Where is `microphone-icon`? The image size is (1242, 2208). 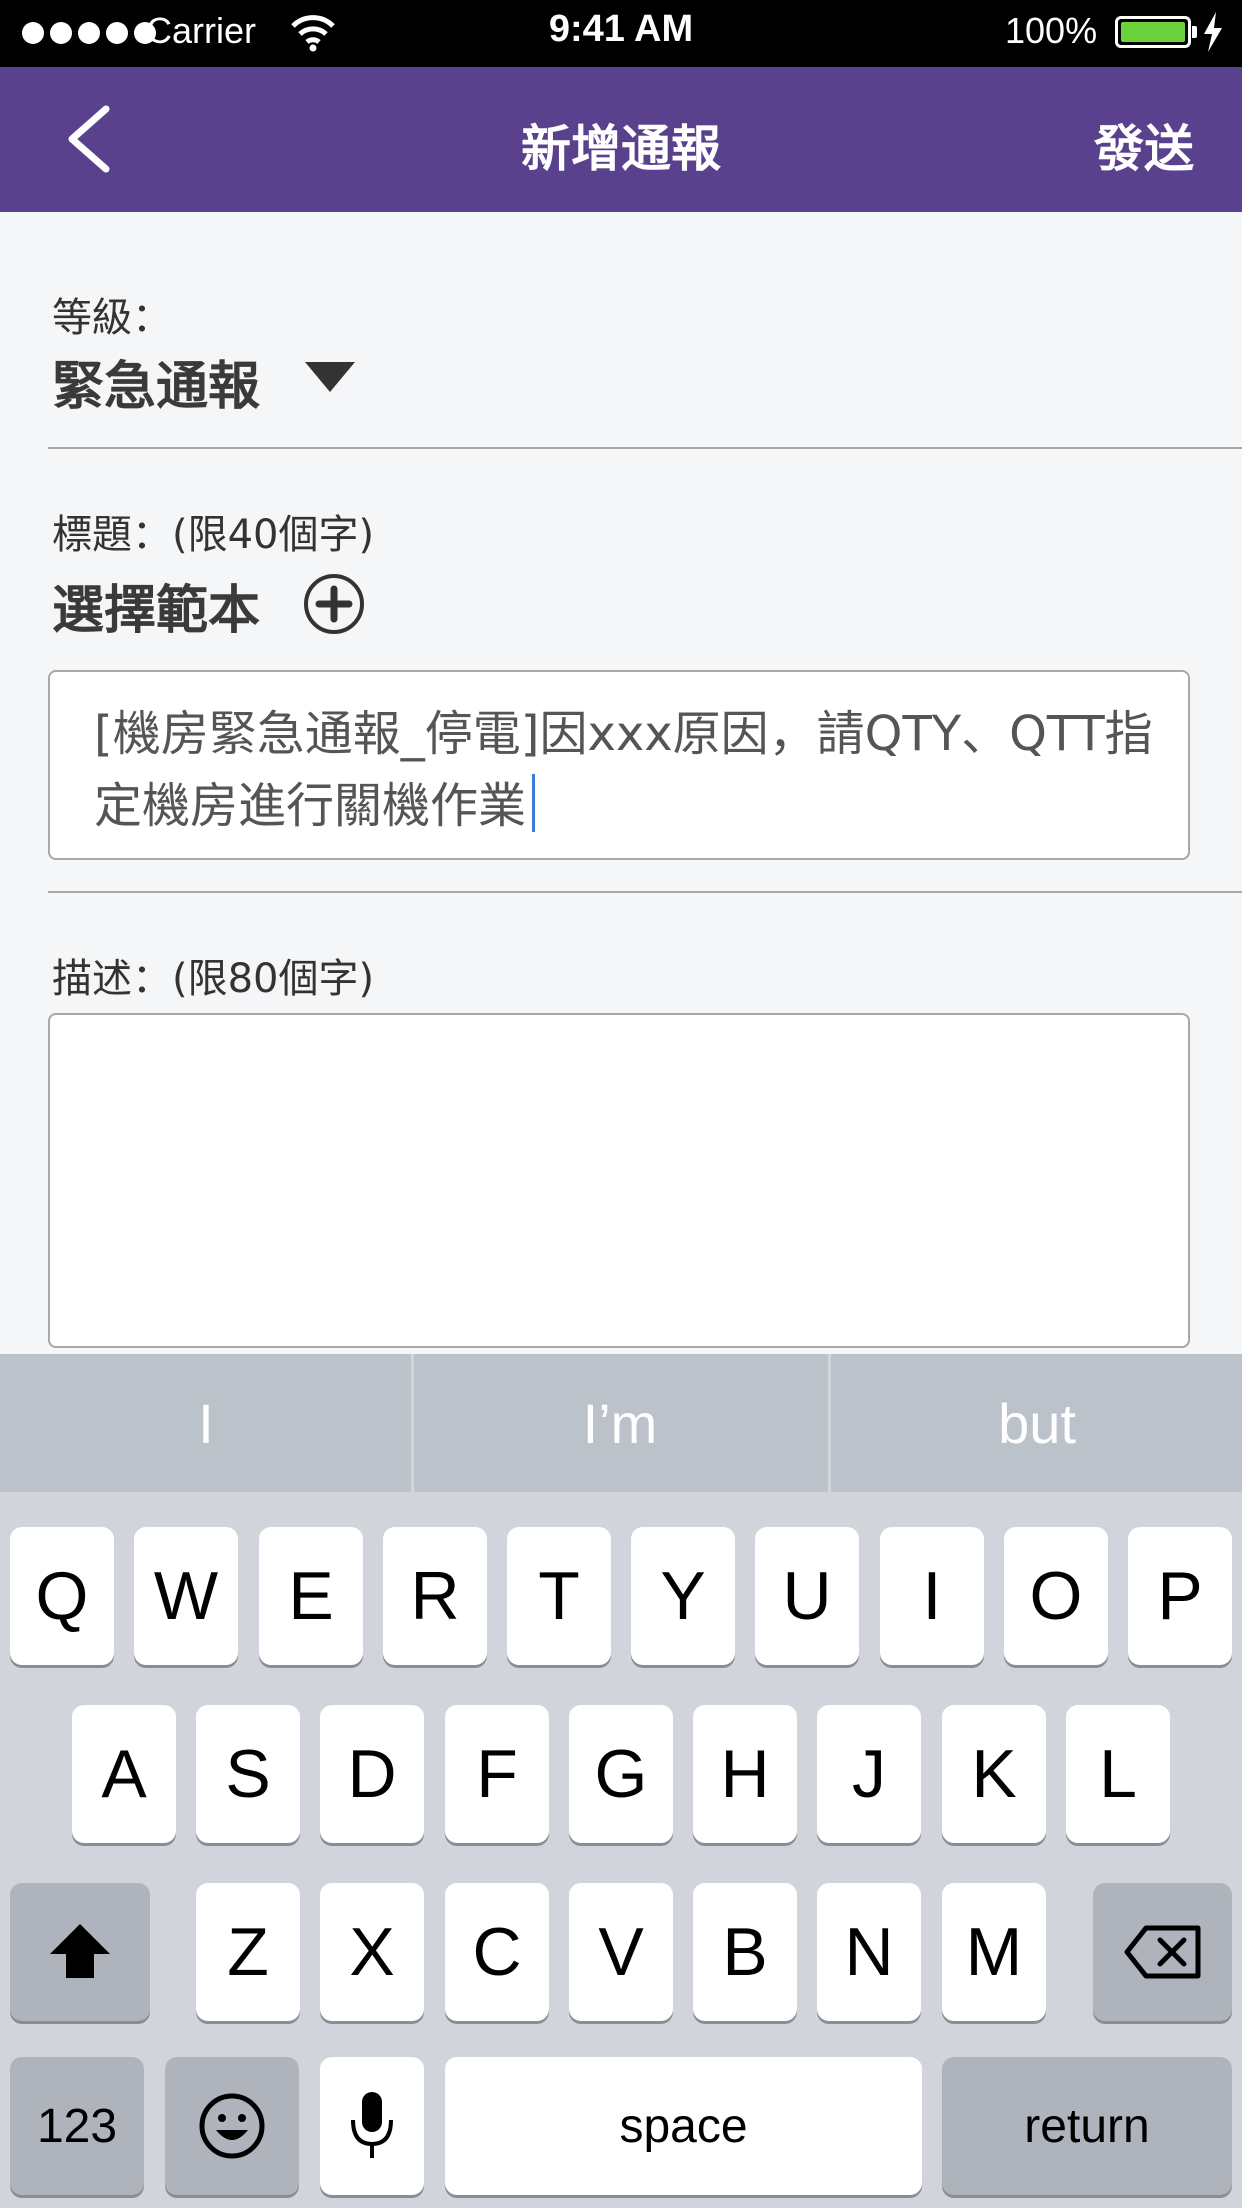 microphone-icon is located at coordinates (372, 2125).